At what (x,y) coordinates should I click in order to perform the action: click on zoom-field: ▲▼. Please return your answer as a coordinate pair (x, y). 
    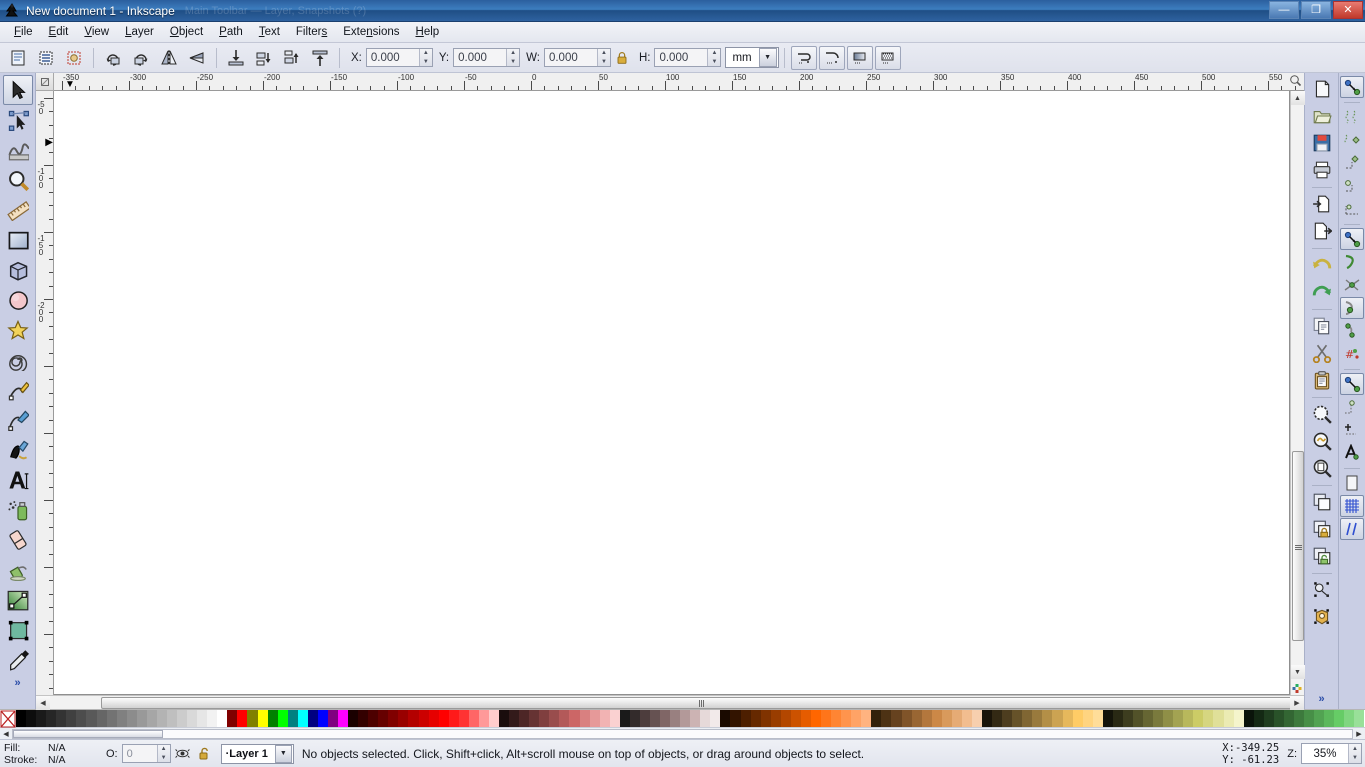
    Looking at the image, I should click on (1331, 753).